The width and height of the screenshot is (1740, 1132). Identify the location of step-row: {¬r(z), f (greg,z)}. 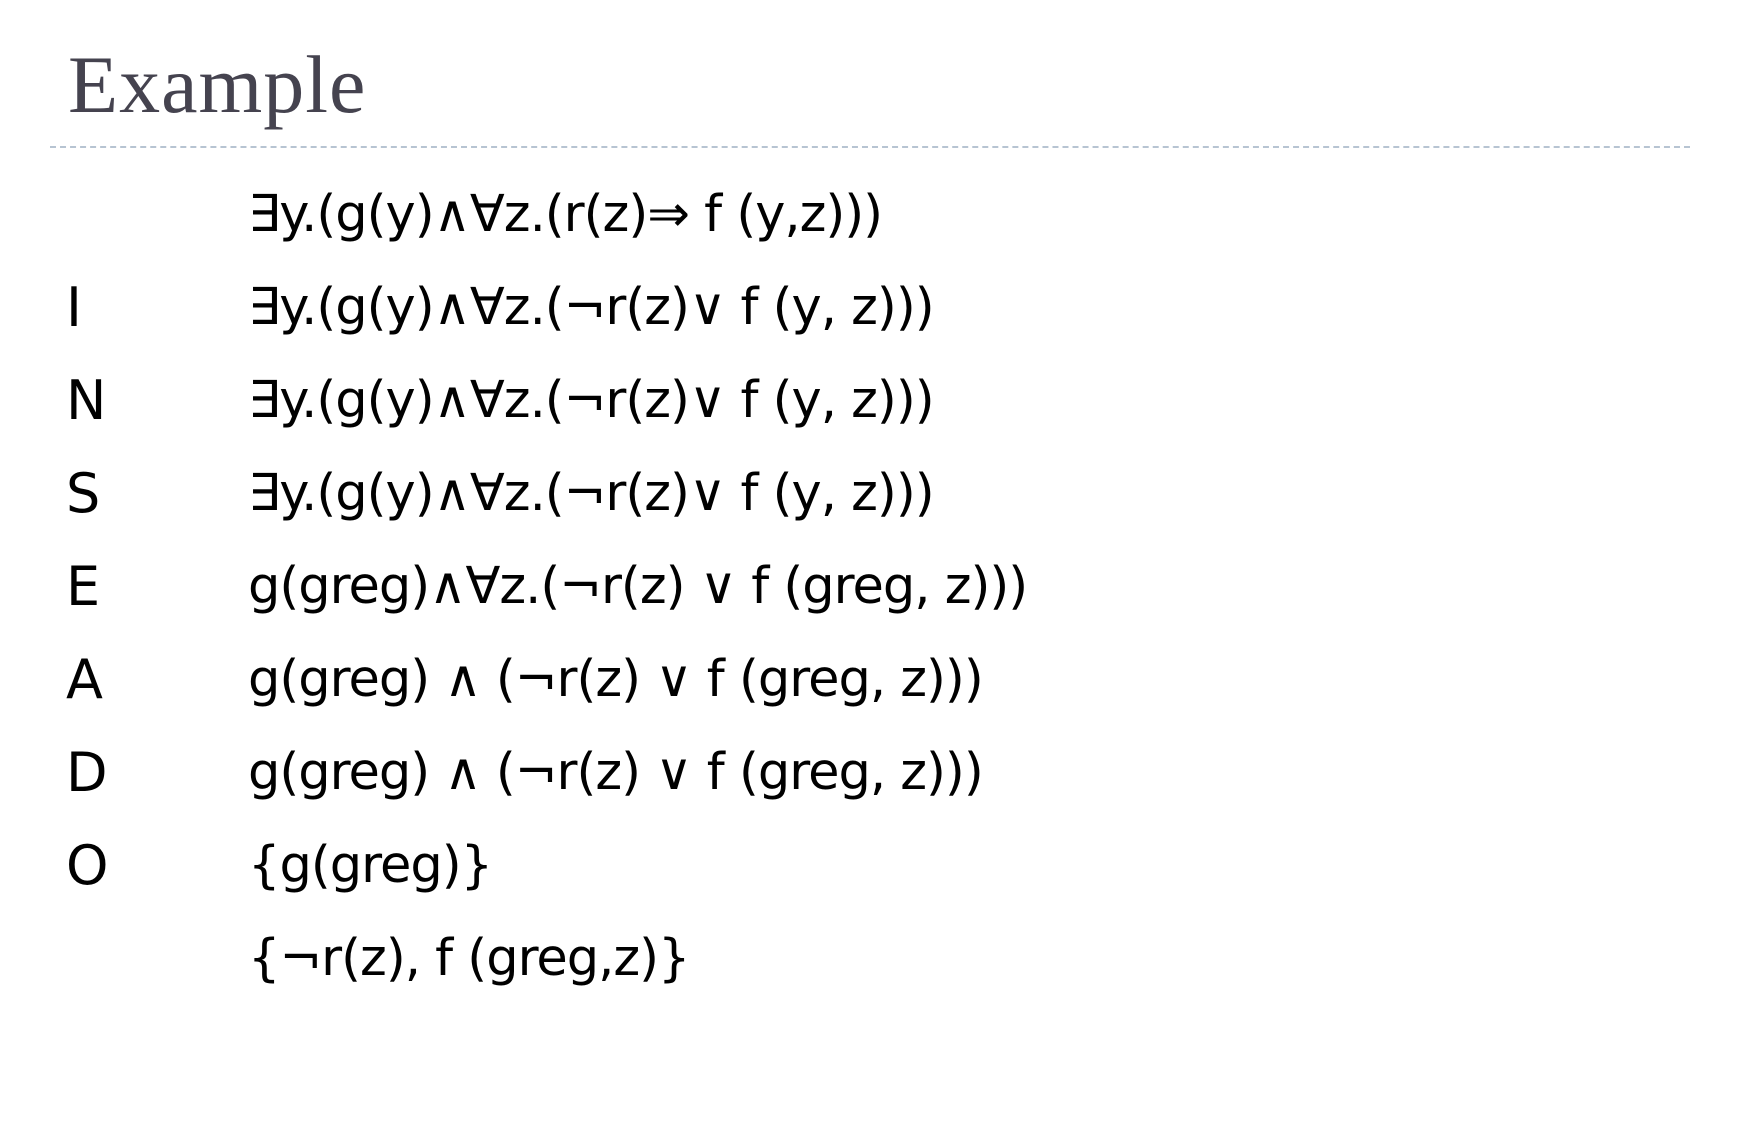
(870, 959).